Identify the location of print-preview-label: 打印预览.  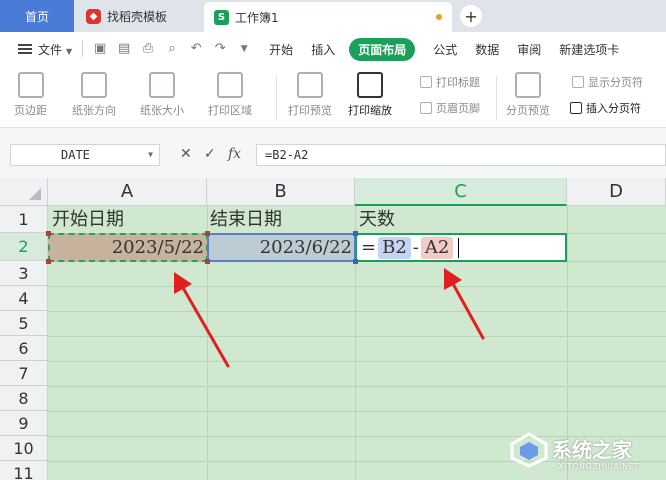
(310, 110).